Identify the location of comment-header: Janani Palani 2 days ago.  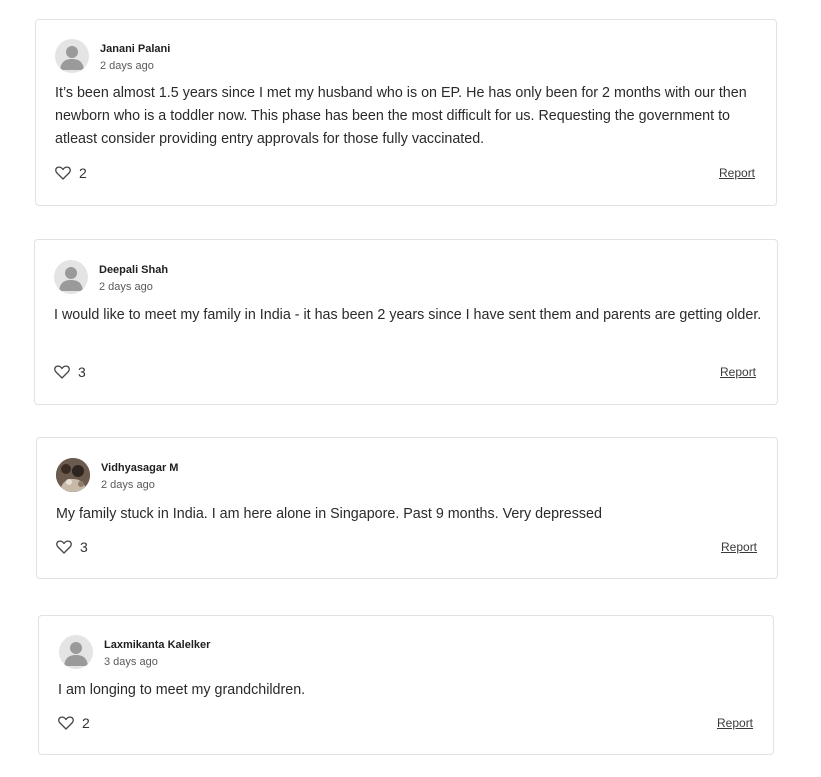
(112, 56).